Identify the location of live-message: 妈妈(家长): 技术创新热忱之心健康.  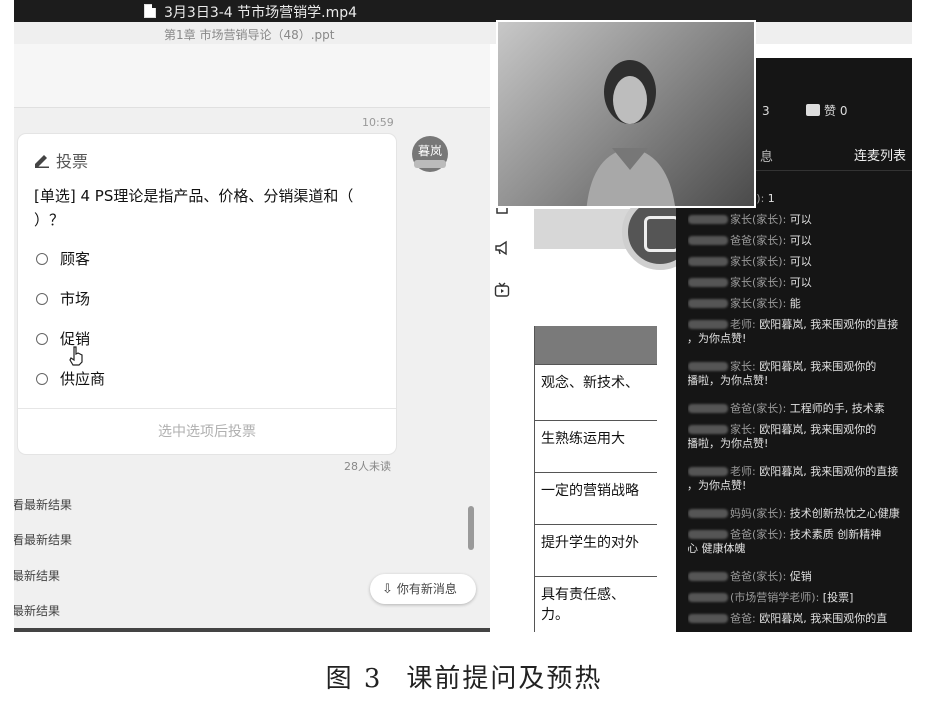
(800, 514).